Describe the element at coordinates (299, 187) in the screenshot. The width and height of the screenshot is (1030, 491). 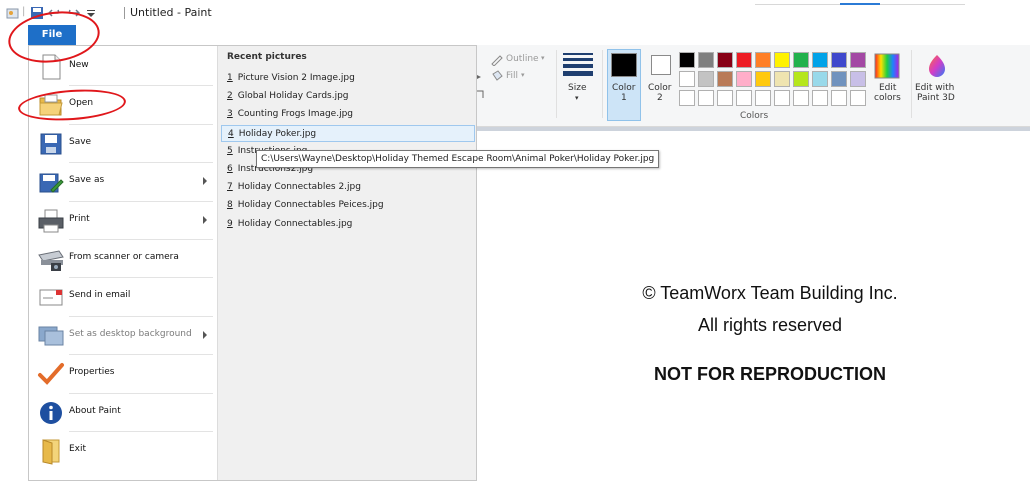
I see `recent-item-name: Holiday Connectables 2.jpg` at that location.